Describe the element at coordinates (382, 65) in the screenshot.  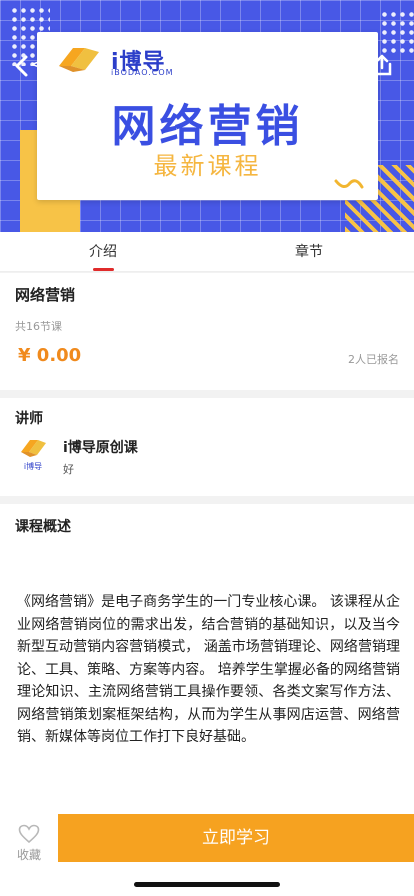
I see `share-icon` at that location.